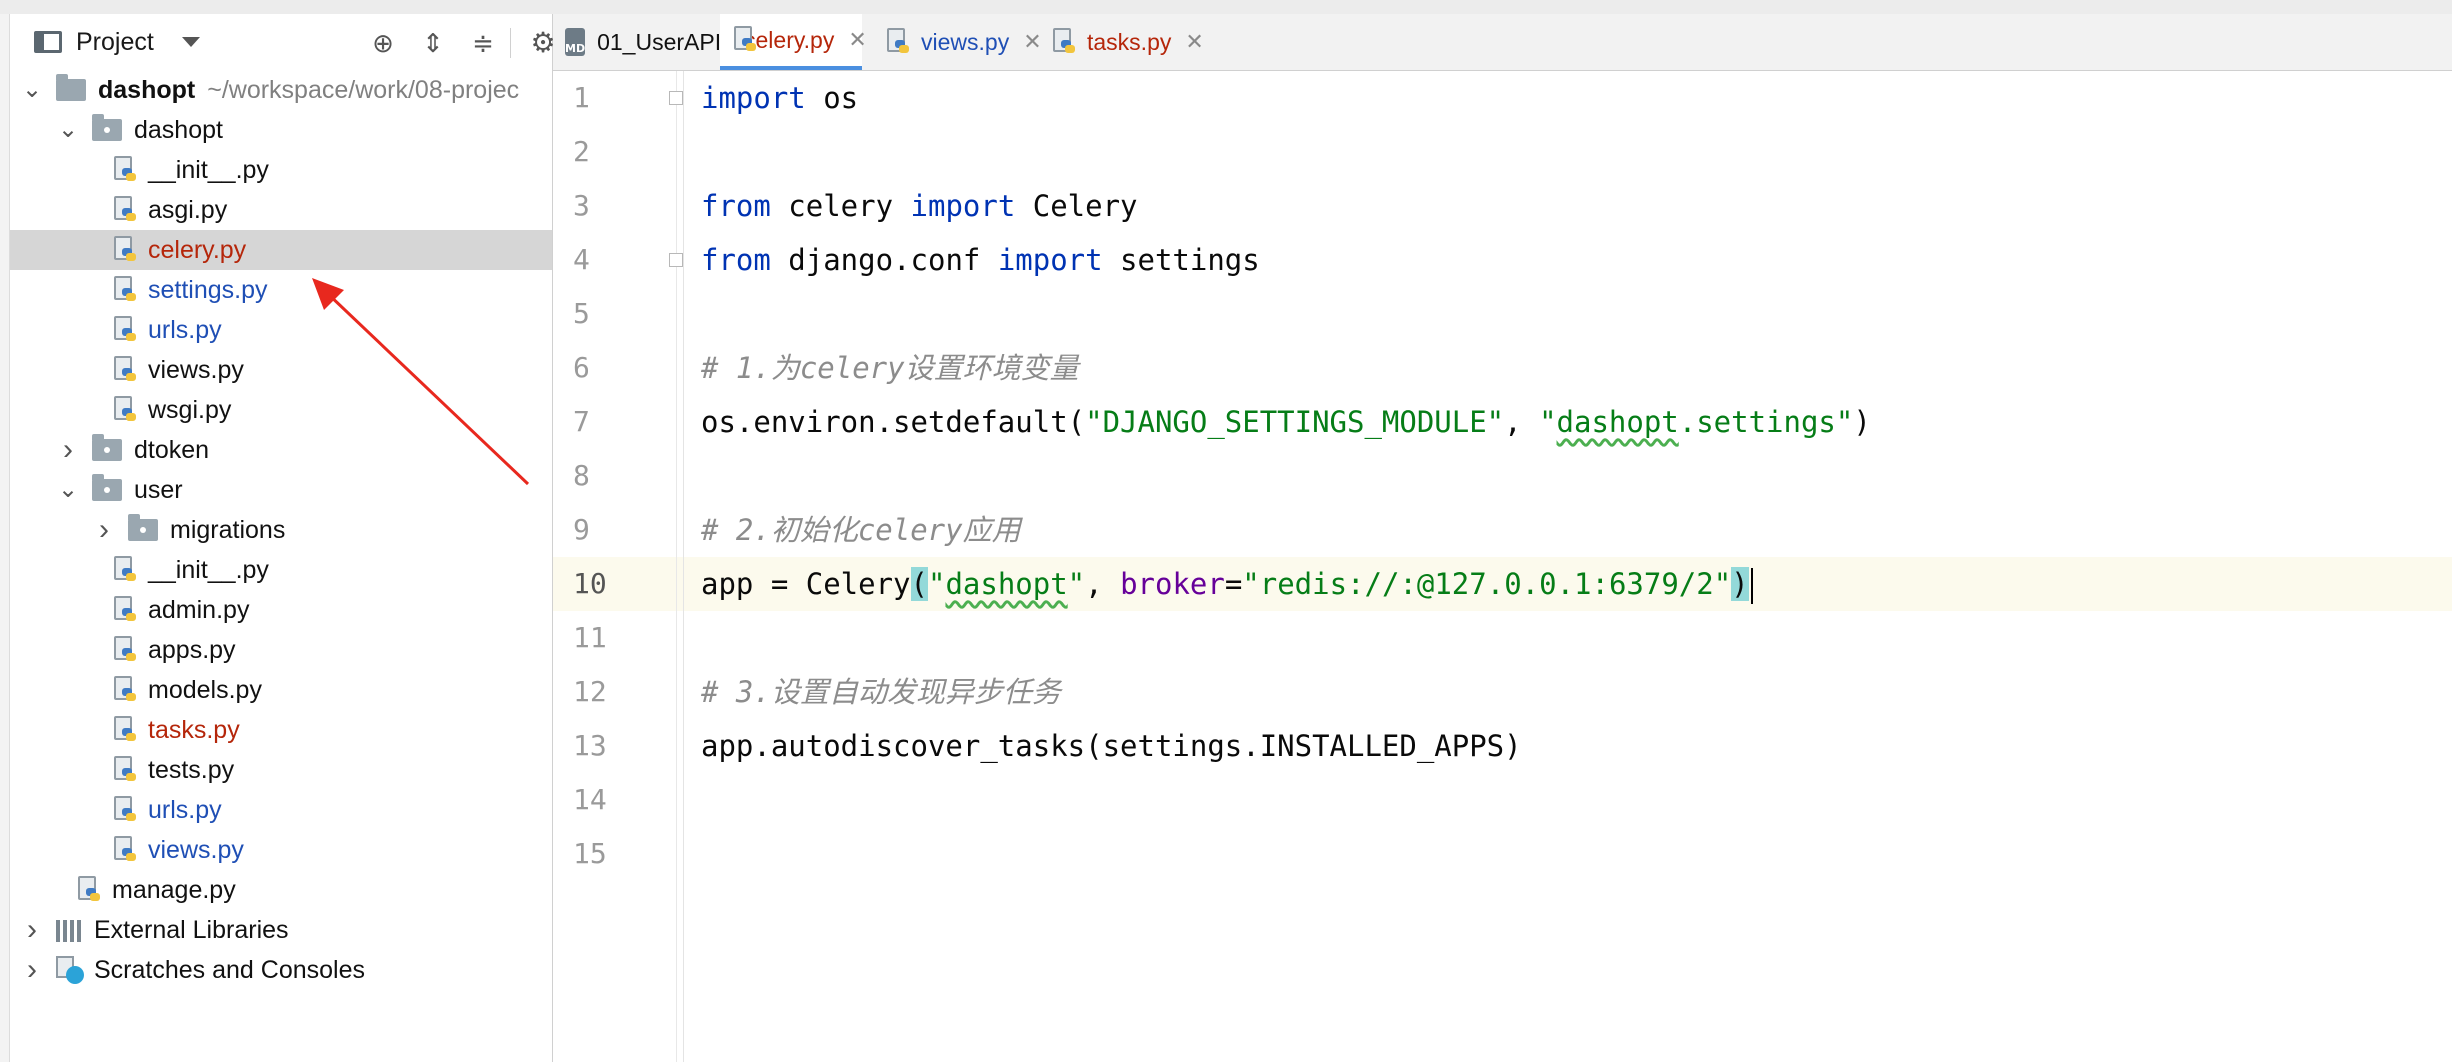 Image resolution: width=2452 pixels, height=1062 pixels. Describe the element at coordinates (581, 421) in the screenshot. I see `line-number: 7` at that location.